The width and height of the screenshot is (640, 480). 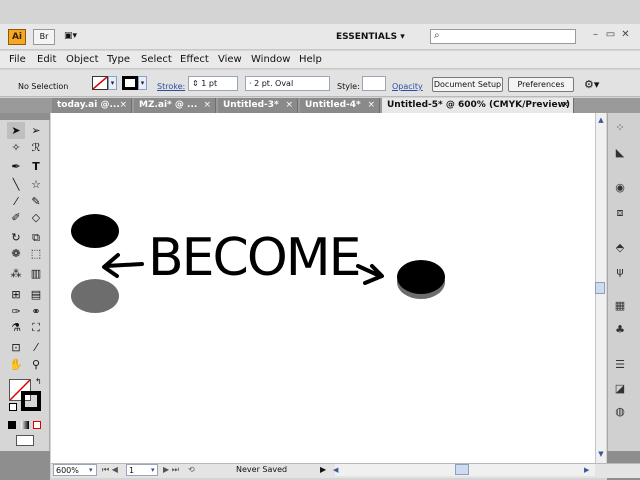 What do you see at coordinates (123, 265) in the screenshot?
I see `left-arrow` at bounding box center [123, 265].